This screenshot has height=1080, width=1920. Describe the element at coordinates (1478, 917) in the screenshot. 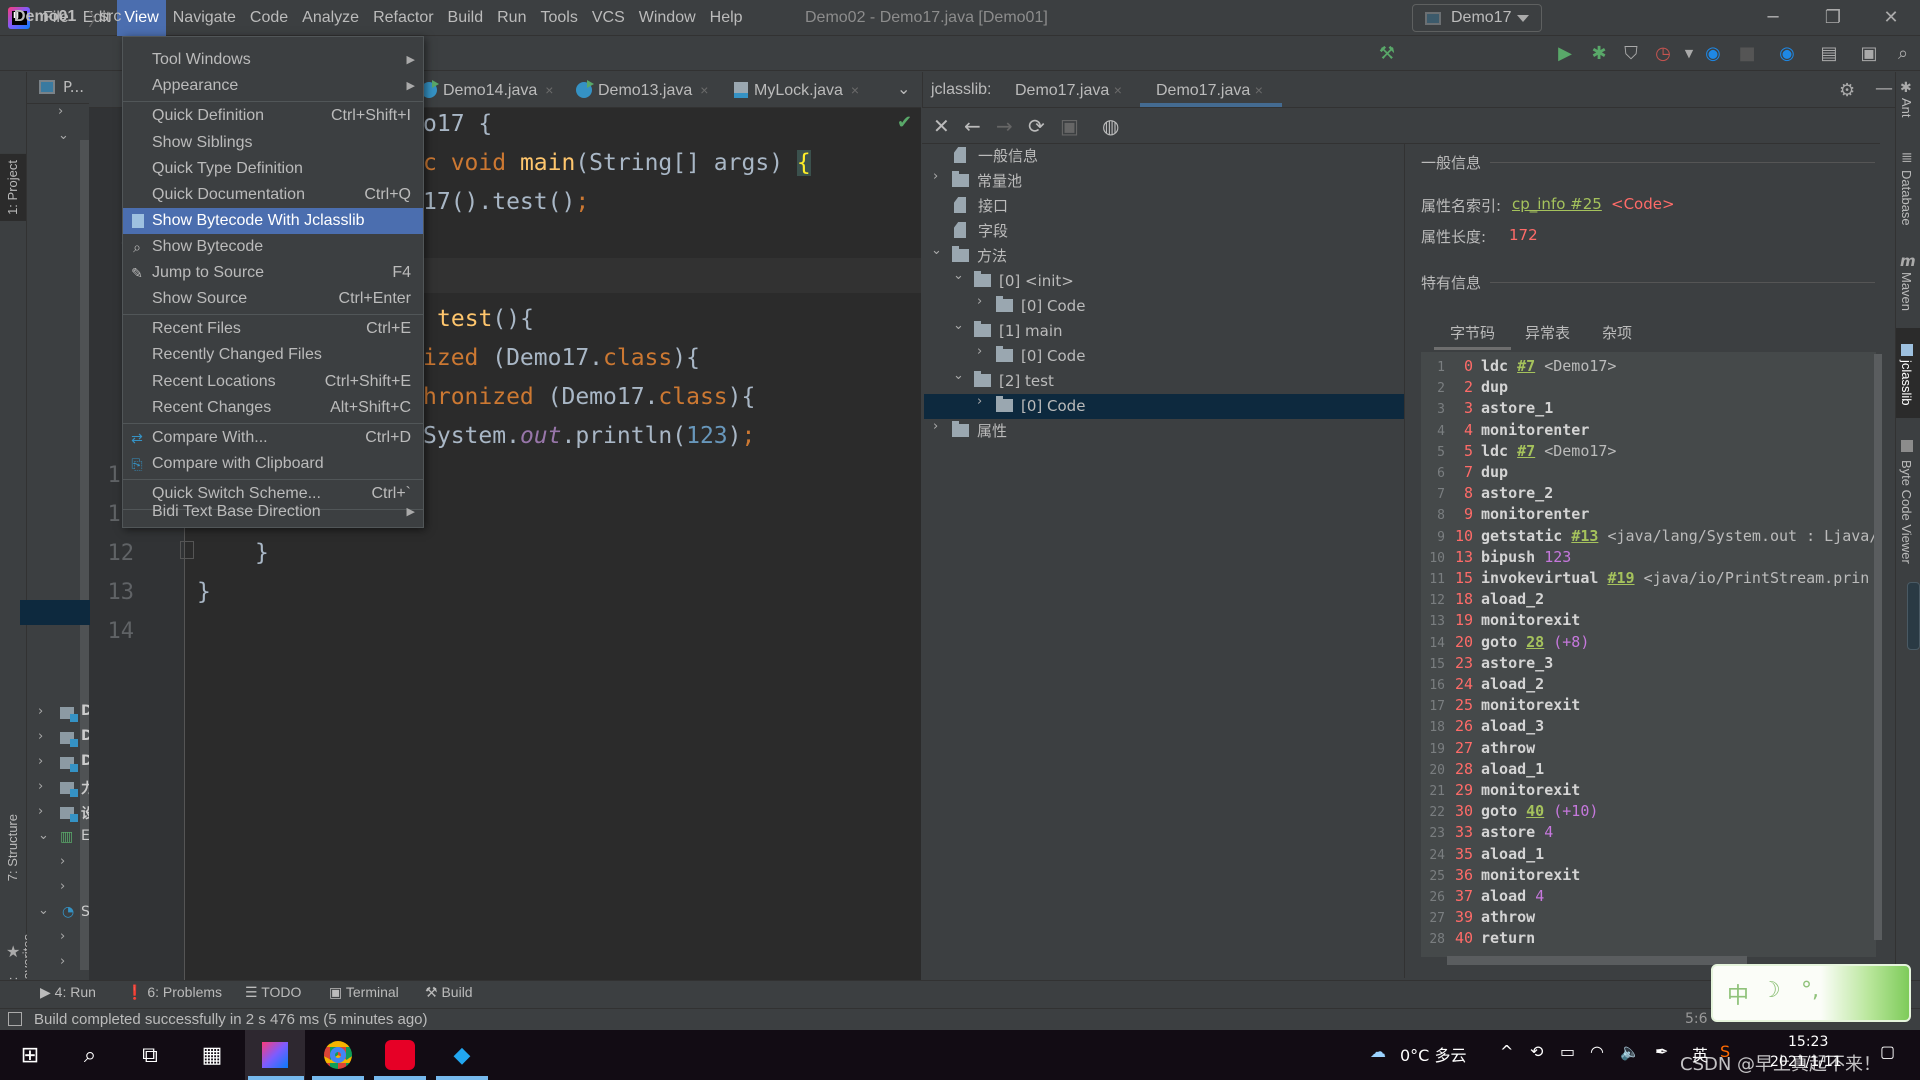

I see `bytecode-row: 27 39 athrow` at that location.